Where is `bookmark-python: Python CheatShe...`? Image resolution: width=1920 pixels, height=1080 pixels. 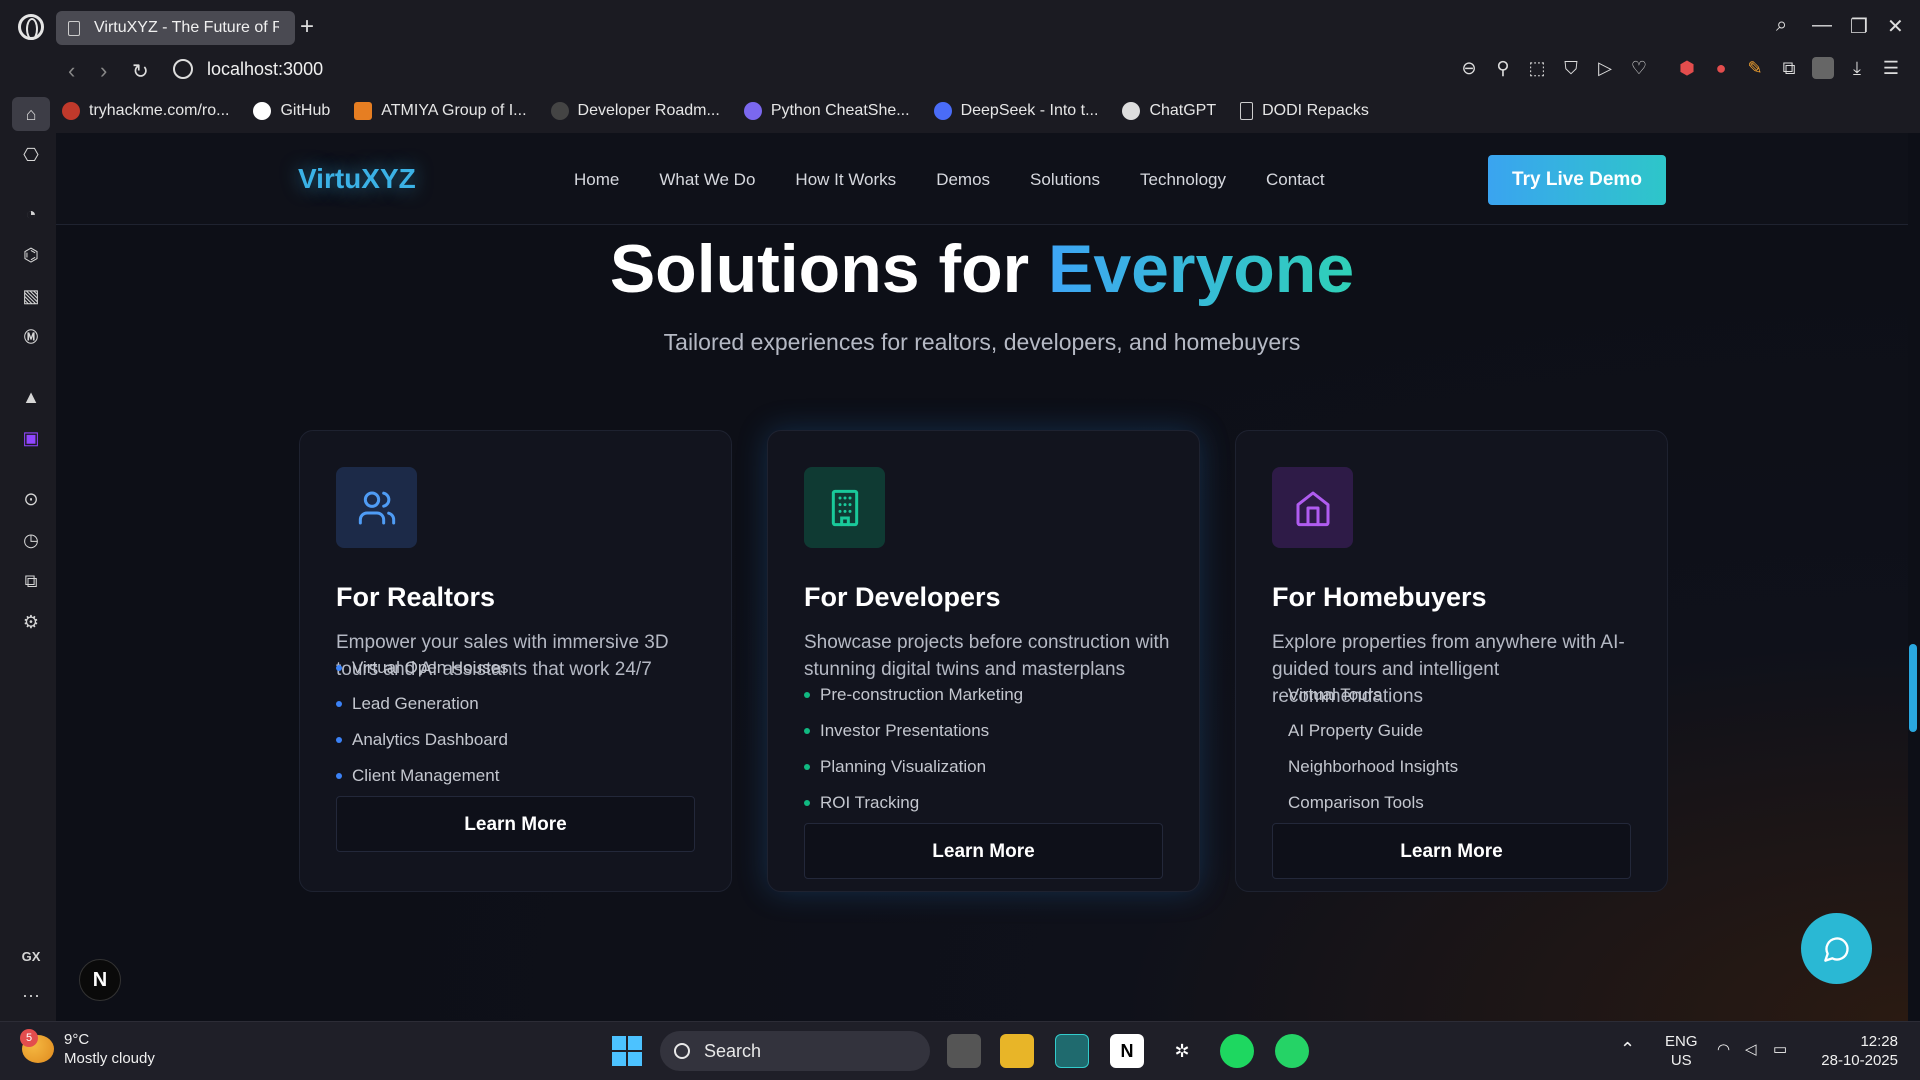 bookmark-python: Python CheatShe... is located at coordinates (826, 111).